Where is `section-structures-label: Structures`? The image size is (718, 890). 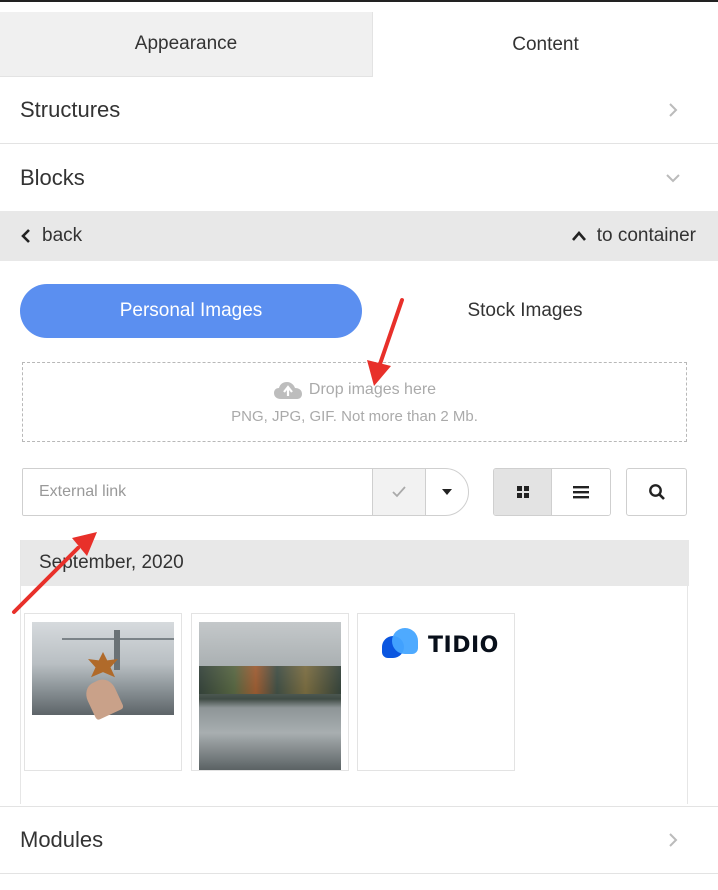 section-structures-label: Structures is located at coordinates (70, 109).